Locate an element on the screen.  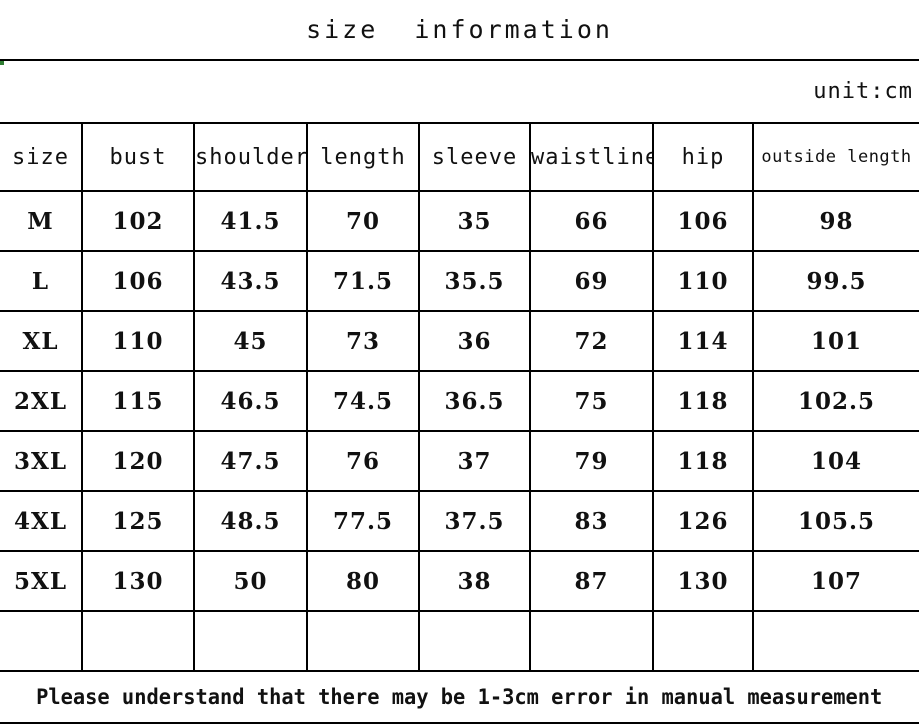
cell-outside-length: 104 is located at coordinates (835, 461).